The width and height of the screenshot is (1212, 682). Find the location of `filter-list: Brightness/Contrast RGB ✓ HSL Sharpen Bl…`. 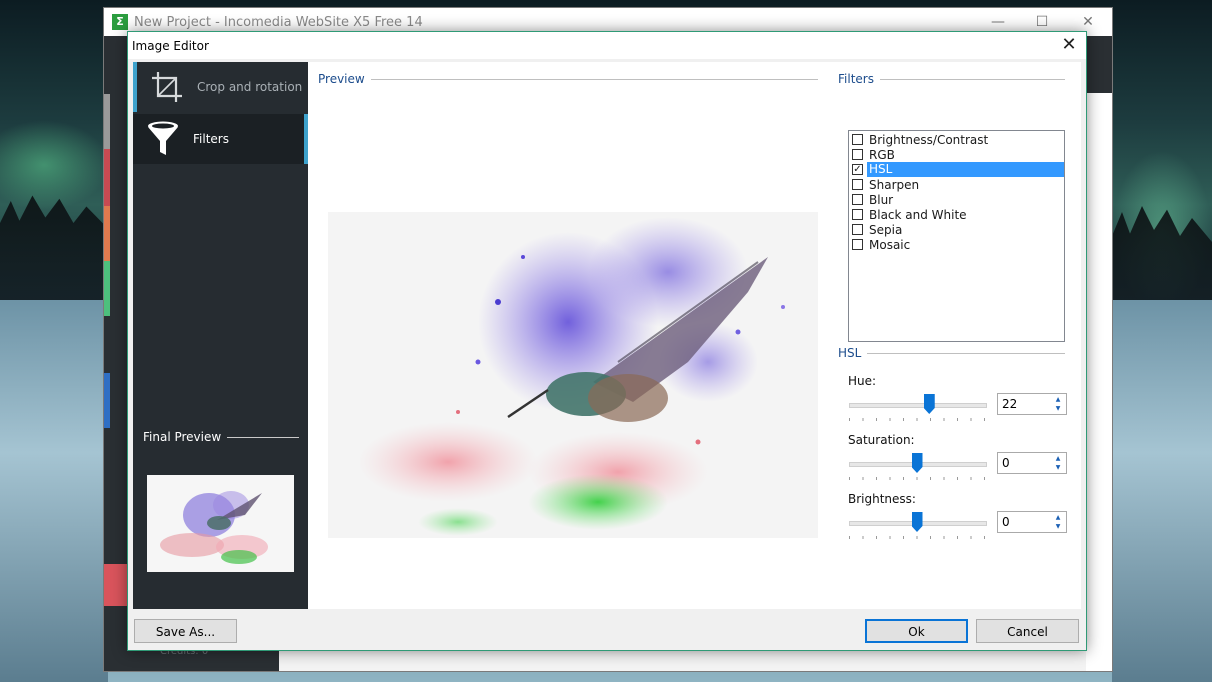

filter-list: Brightness/Contrast RGB ✓ HSL Sharpen Bl… is located at coordinates (956, 236).